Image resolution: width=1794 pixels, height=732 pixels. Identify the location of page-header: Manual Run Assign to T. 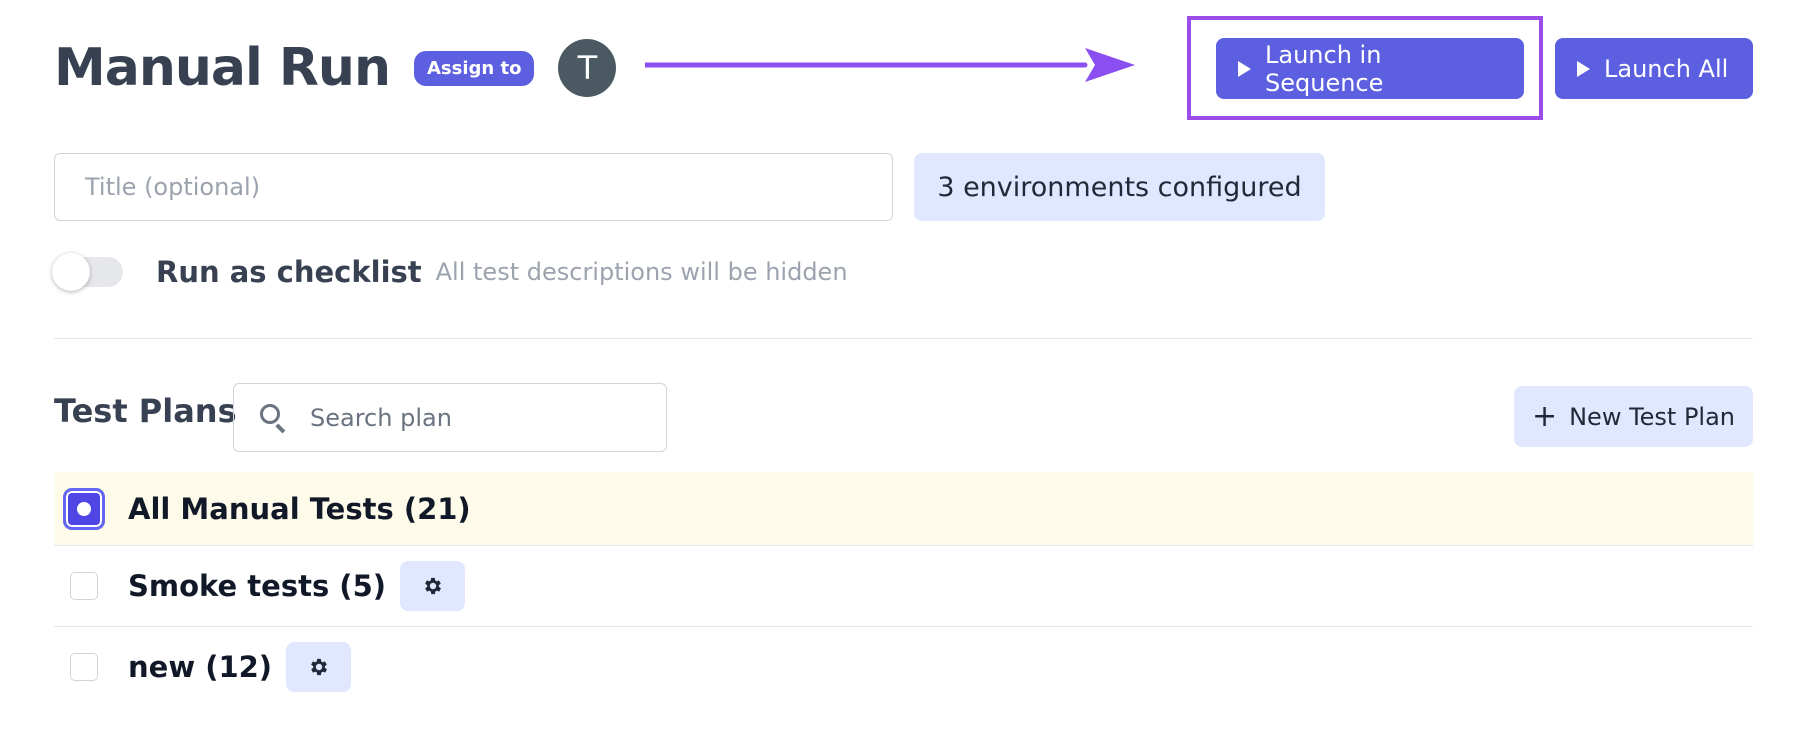
(335, 68).